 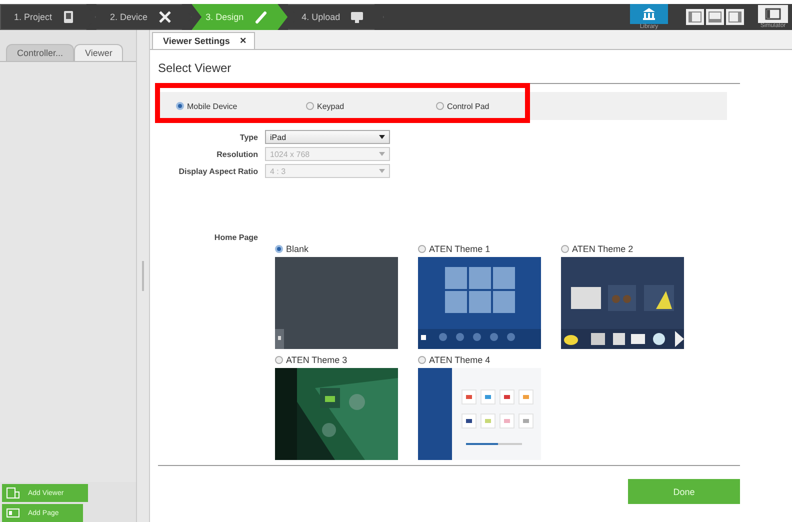 I want to click on radio-option: ATEN Theme 3, so click(x=311, y=360).